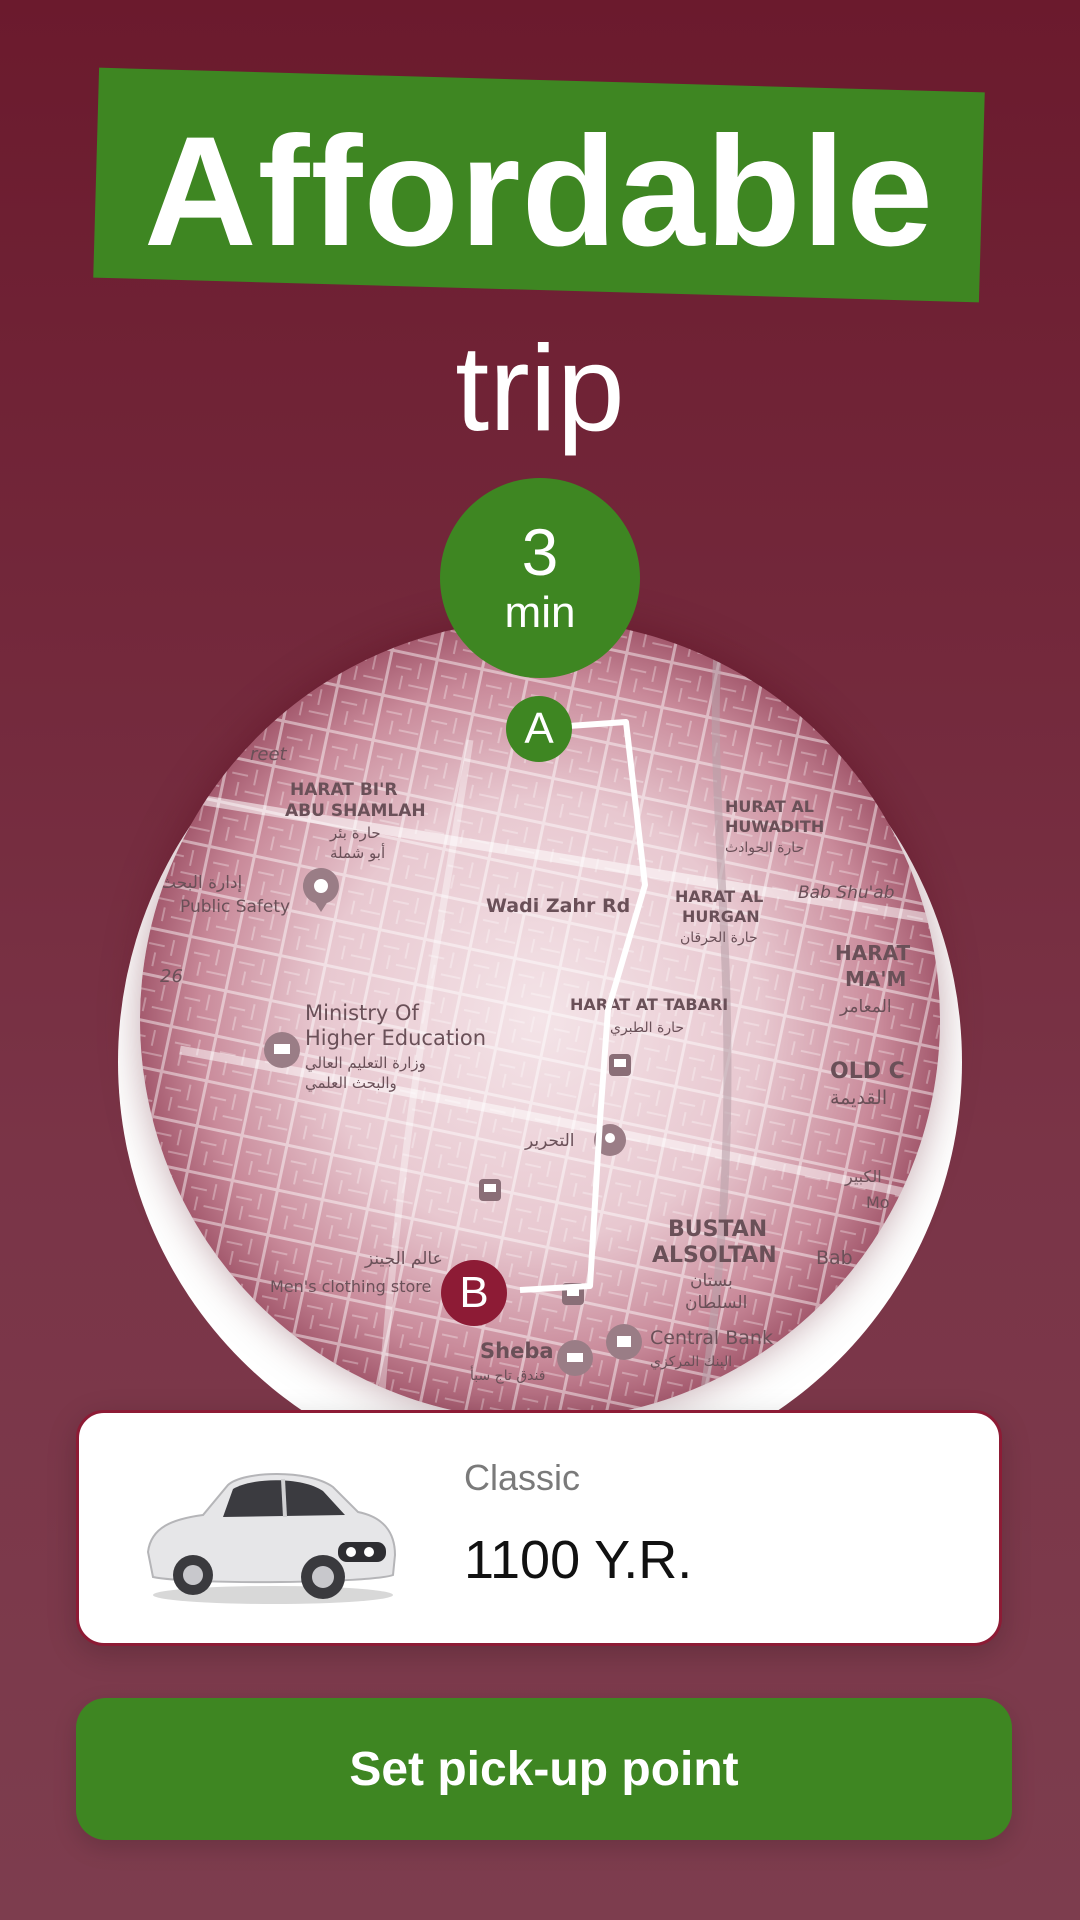 This screenshot has width=1080, height=1920. What do you see at coordinates (355, 833) in the screenshot?
I see `map-label: حارة بئر` at bounding box center [355, 833].